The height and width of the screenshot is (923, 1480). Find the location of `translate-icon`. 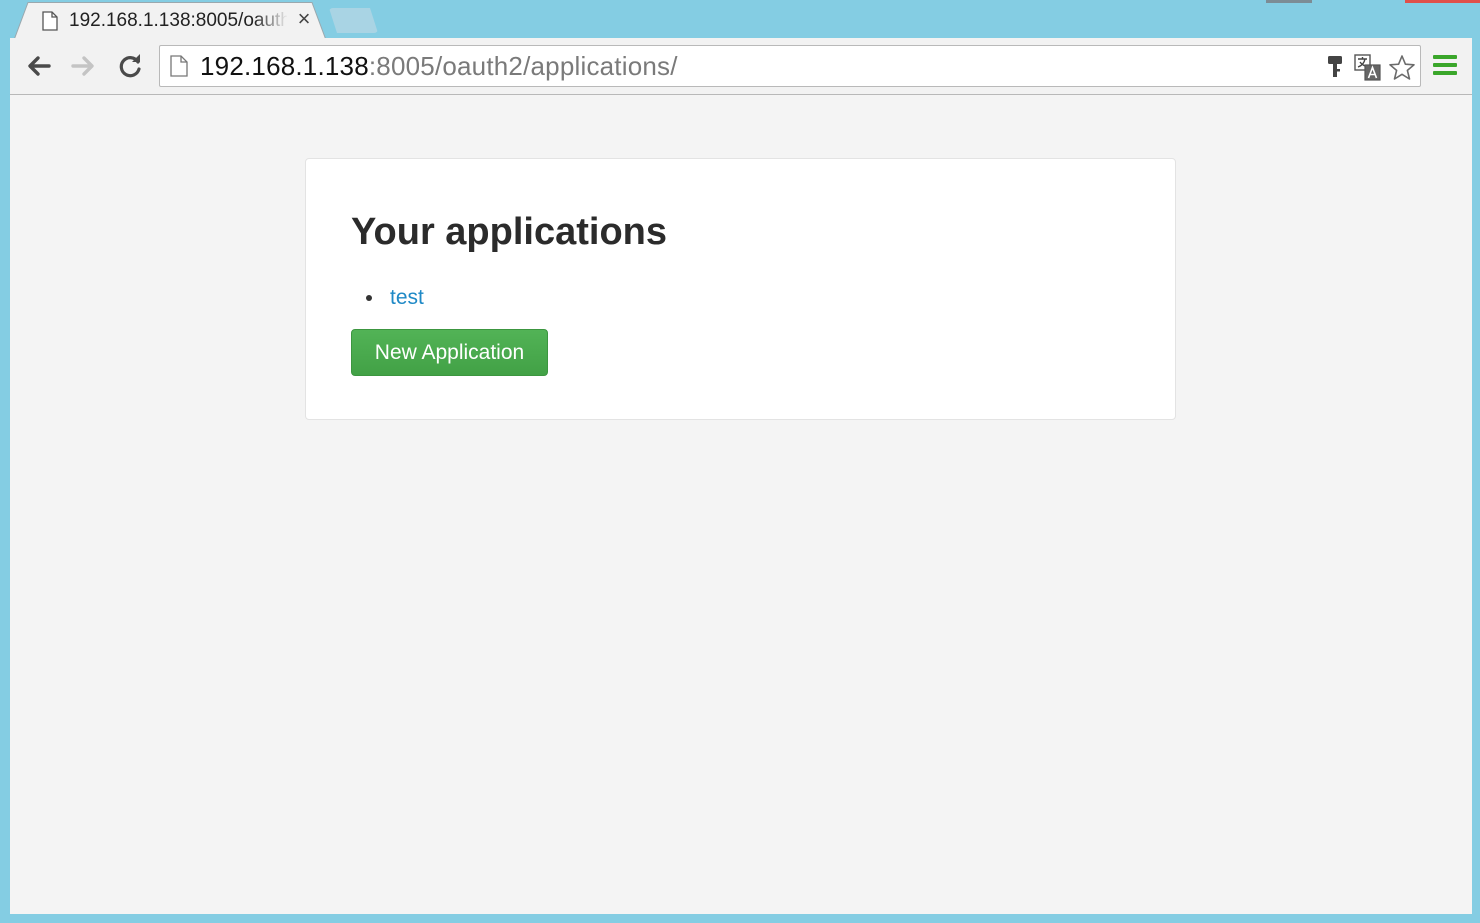

translate-icon is located at coordinates (1367, 67).